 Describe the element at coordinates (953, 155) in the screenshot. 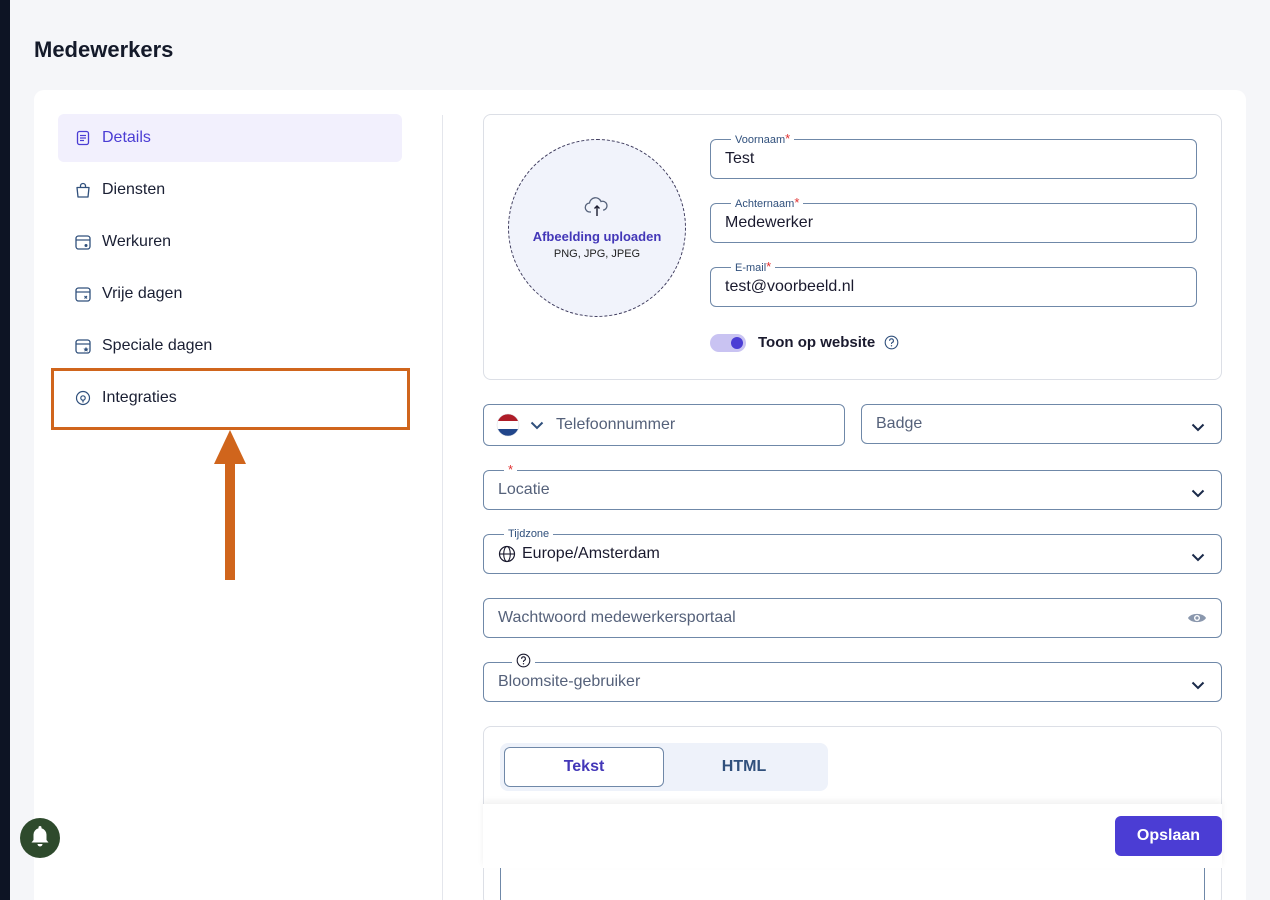

I see `first-name-field: Voornaam* Test` at that location.